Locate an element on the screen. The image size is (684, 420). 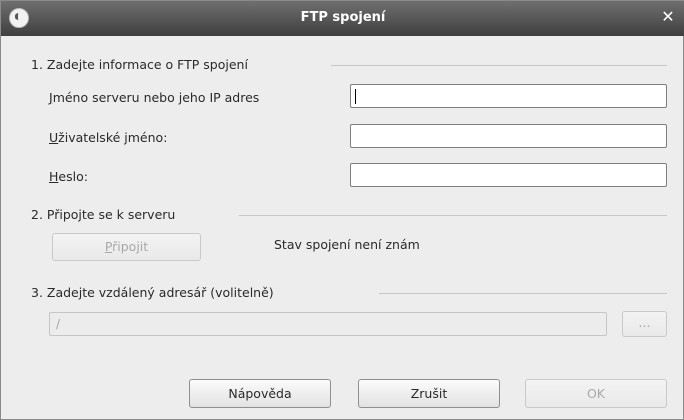
text-caret is located at coordinates (355, 96).